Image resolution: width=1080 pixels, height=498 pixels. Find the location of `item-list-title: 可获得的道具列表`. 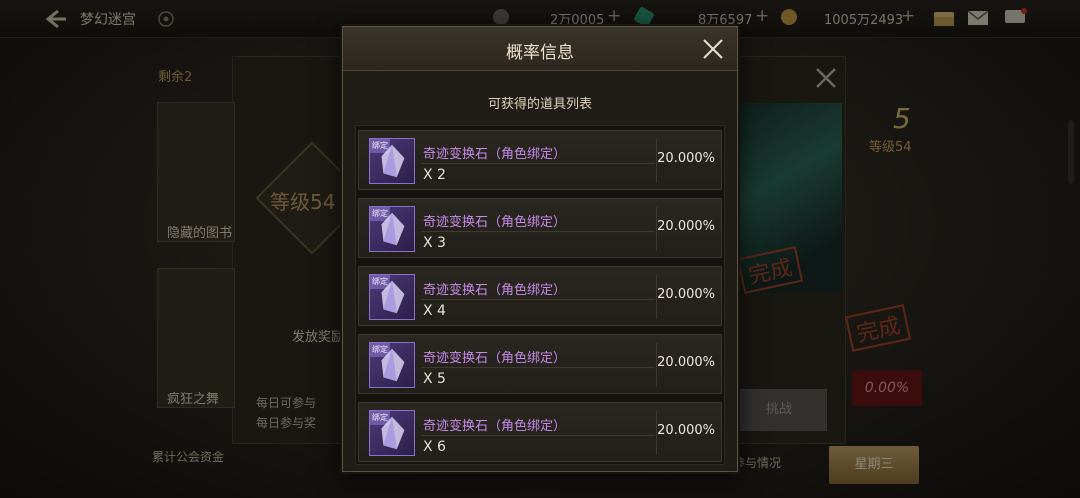

item-list-title: 可获得的道具列表 is located at coordinates (539, 104).